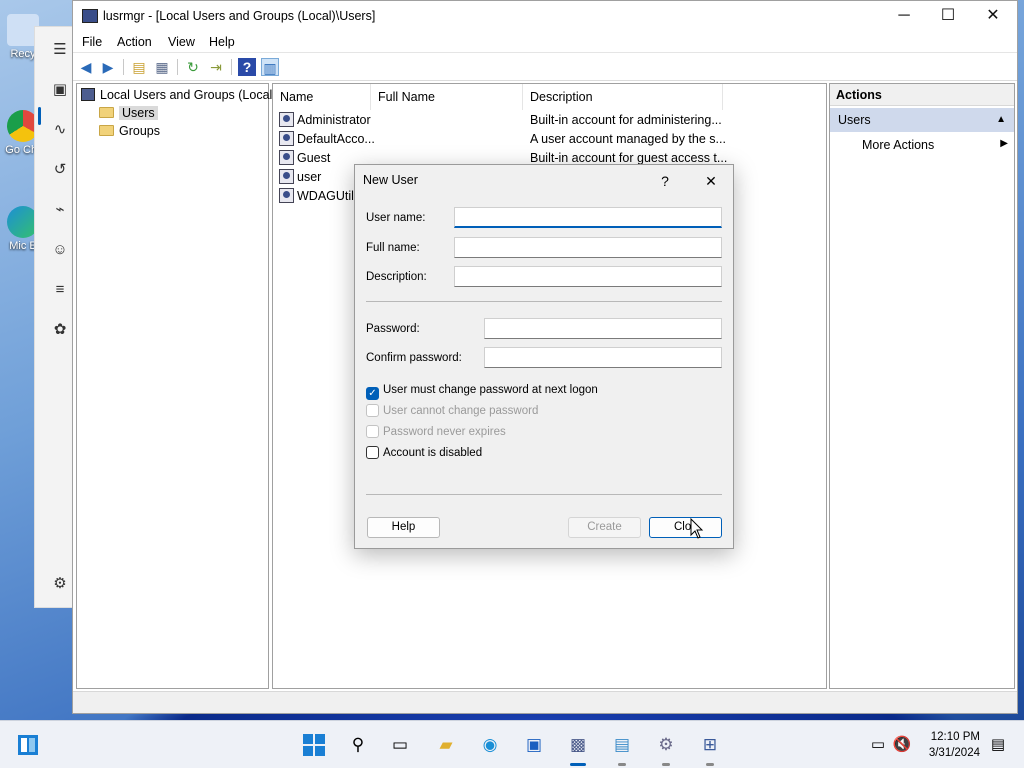 This screenshot has height=768, width=1024. What do you see at coordinates (60, 170) in the screenshot?
I see `history-icon: ↺` at bounding box center [60, 170].